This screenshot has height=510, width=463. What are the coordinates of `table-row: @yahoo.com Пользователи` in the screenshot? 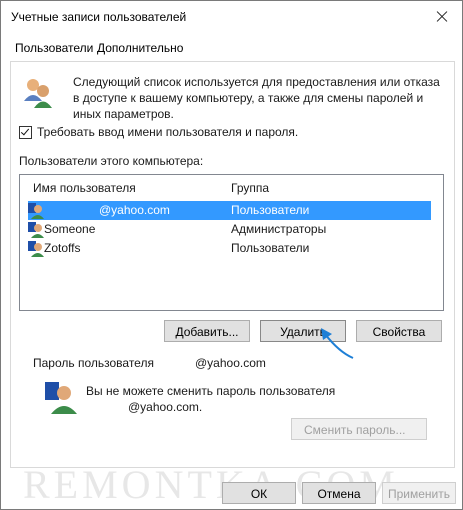 It's located at (229, 210).